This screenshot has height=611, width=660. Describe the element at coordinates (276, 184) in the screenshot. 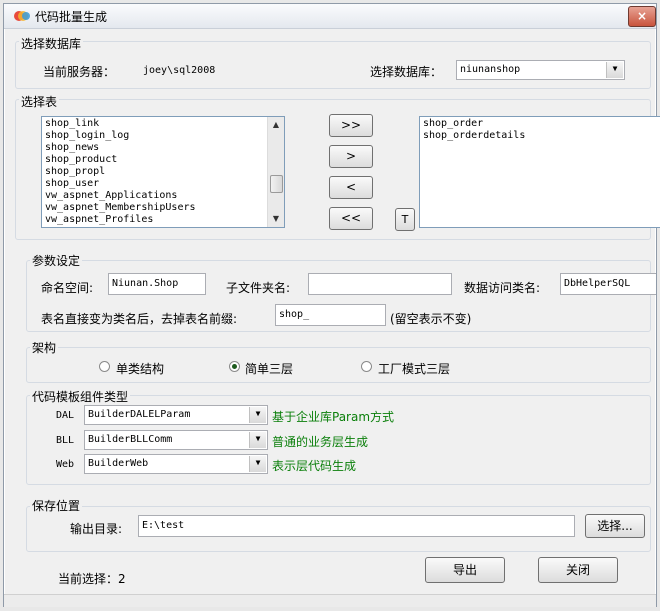

I see `scroll-thumb` at that location.